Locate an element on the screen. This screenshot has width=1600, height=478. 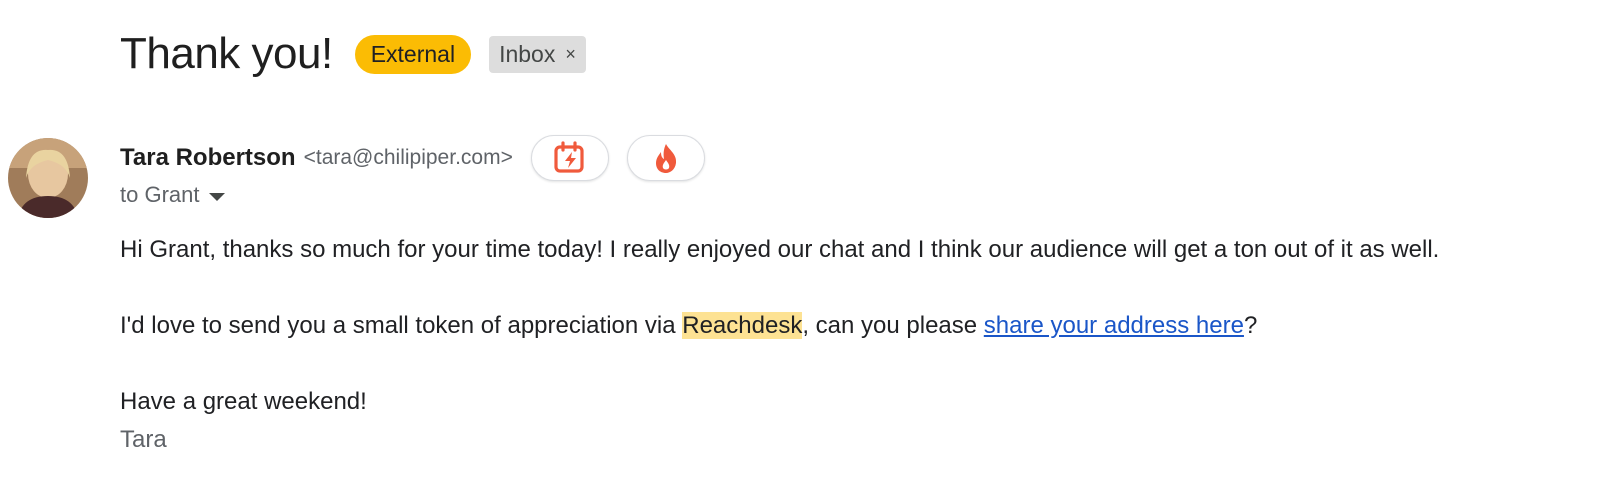
sender-email: <tara@chilipiper.com> is located at coordinates (408, 157).